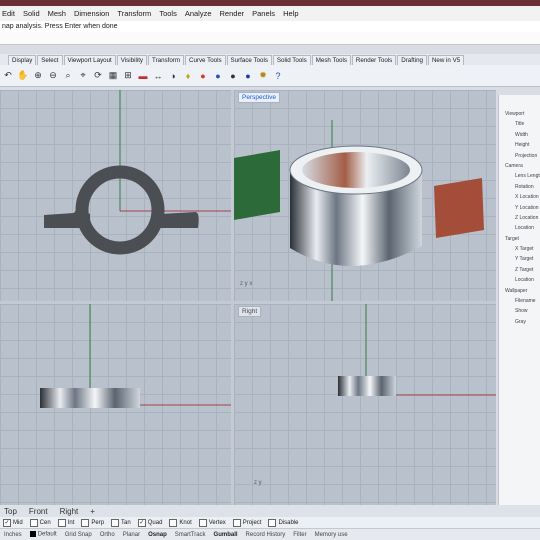 The height and width of the screenshot is (540, 540). I want to click on rotate-view-icon: ⟳, so click(98, 76).